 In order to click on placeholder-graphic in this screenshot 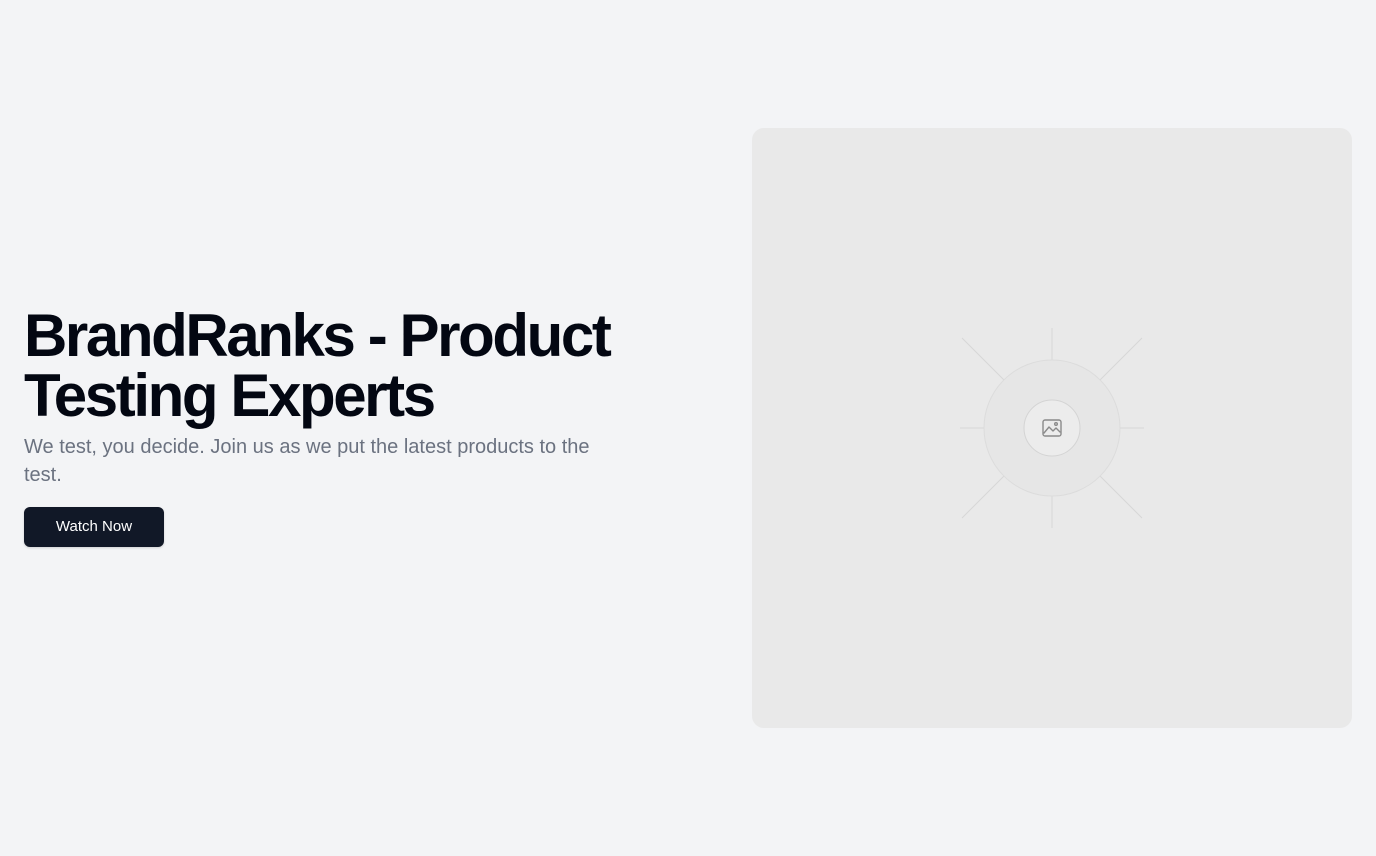, I will do `click(1052, 428)`.